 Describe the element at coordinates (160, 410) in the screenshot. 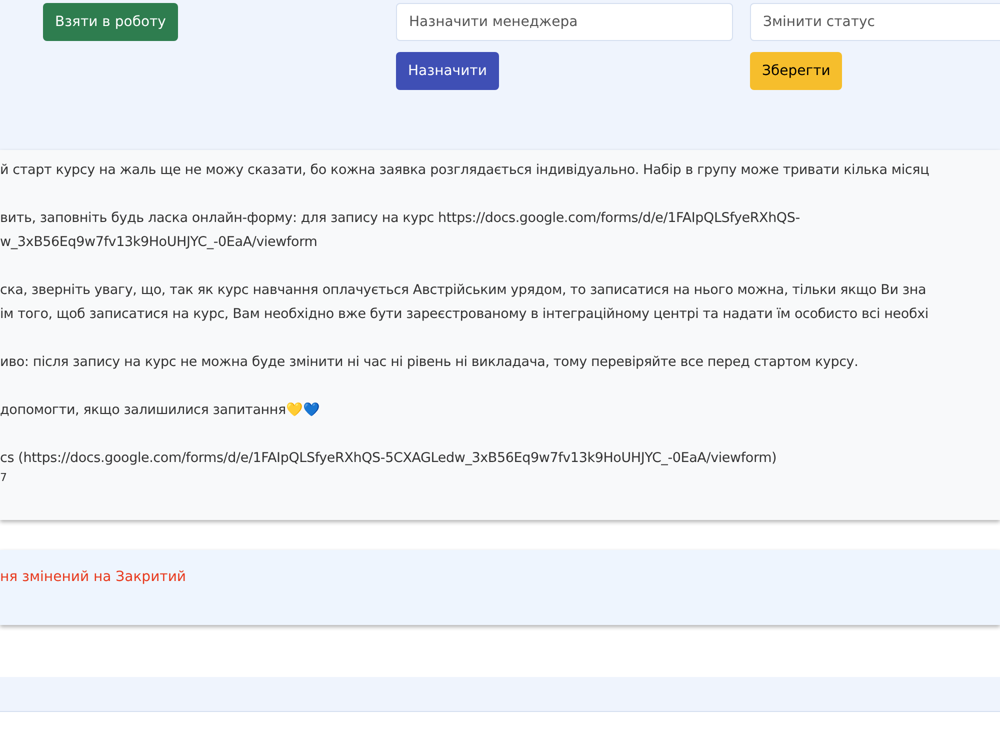

I see `message-line: допомогти, якщо залишилися запитання💛💙` at that location.